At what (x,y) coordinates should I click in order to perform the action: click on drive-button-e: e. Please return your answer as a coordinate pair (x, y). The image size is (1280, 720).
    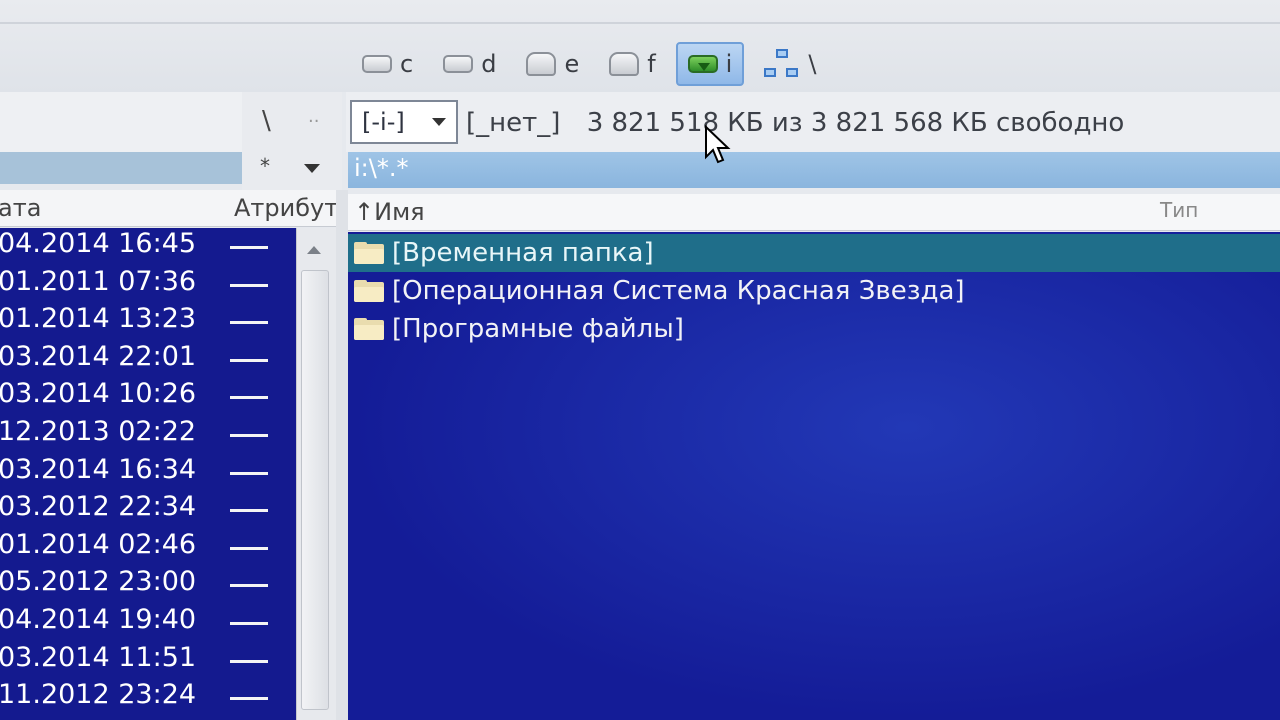
    Looking at the image, I should click on (552, 64).